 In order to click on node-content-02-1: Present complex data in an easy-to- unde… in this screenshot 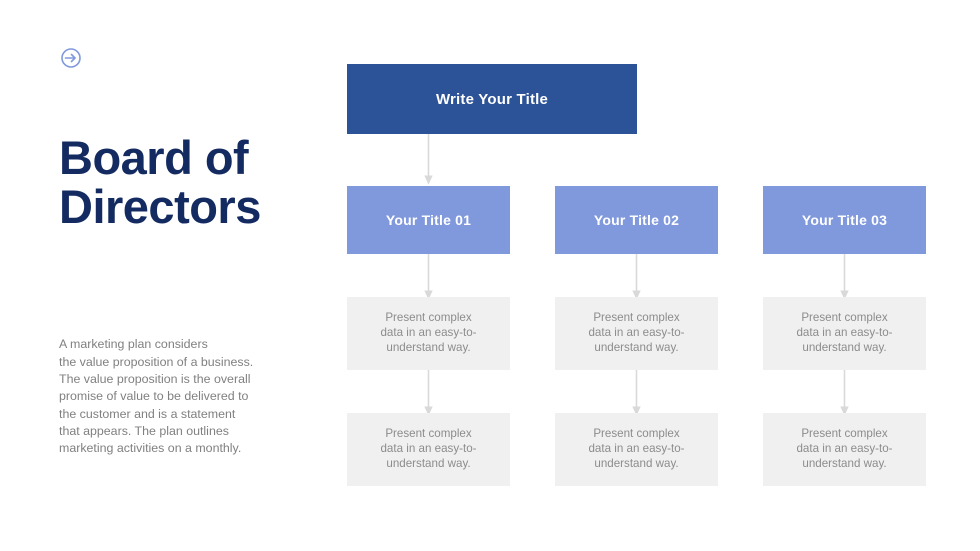, I will do `click(636, 333)`.